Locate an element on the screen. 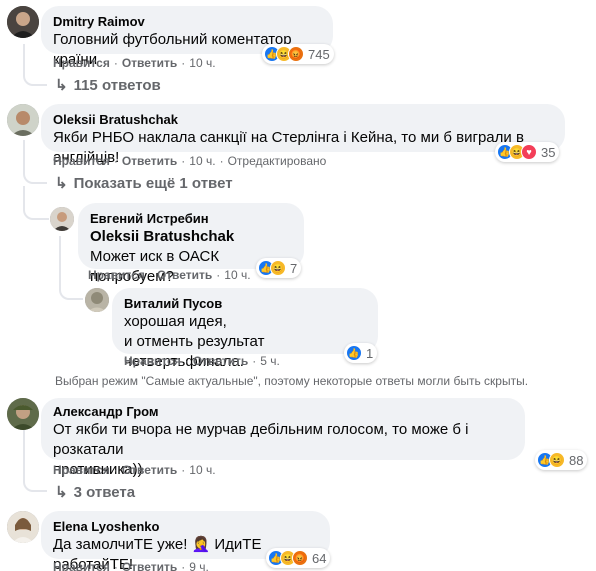 This screenshot has width=596, height=571. reaction-summary: 👍 😆 😡 64 is located at coordinates (298, 558).